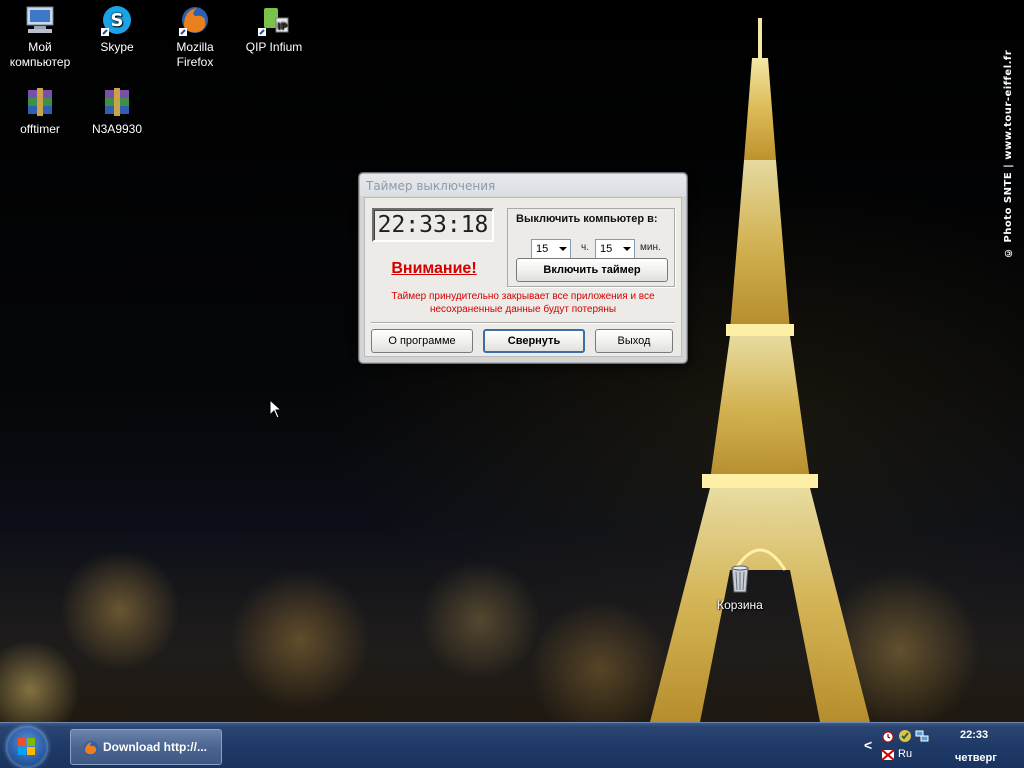 Image resolution: width=1024 pixels, height=768 pixels. I want to click on desktop-icon-label: Мой компьютер, so click(40, 54).